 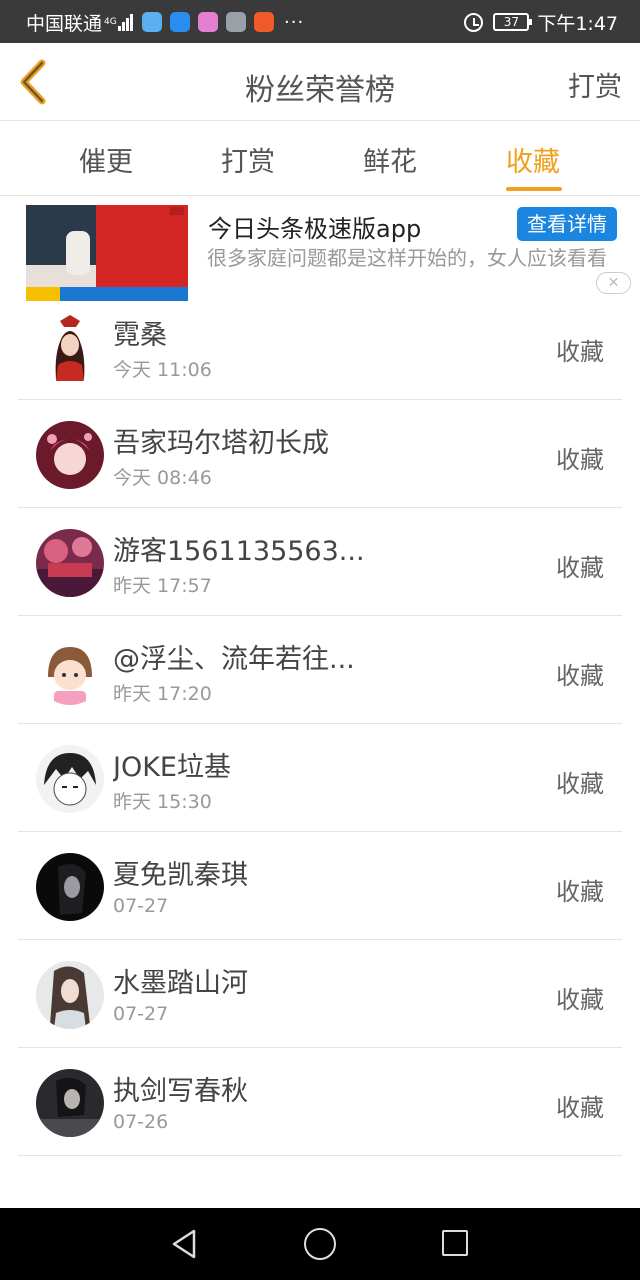 What do you see at coordinates (126, 22) in the screenshot?
I see `signal-icon` at bounding box center [126, 22].